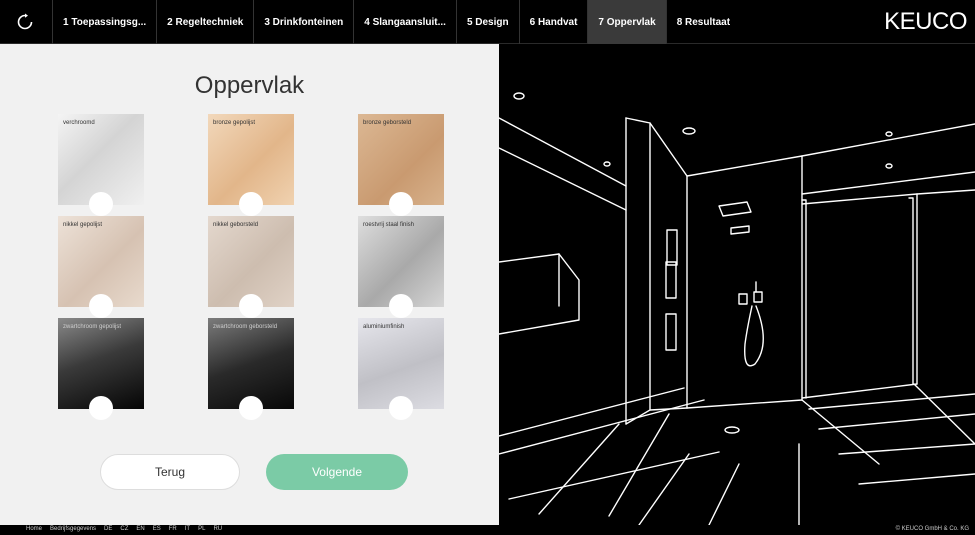  What do you see at coordinates (249, 85) in the screenshot?
I see `page-title: Oppervlak` at bounding box center [249, 85].